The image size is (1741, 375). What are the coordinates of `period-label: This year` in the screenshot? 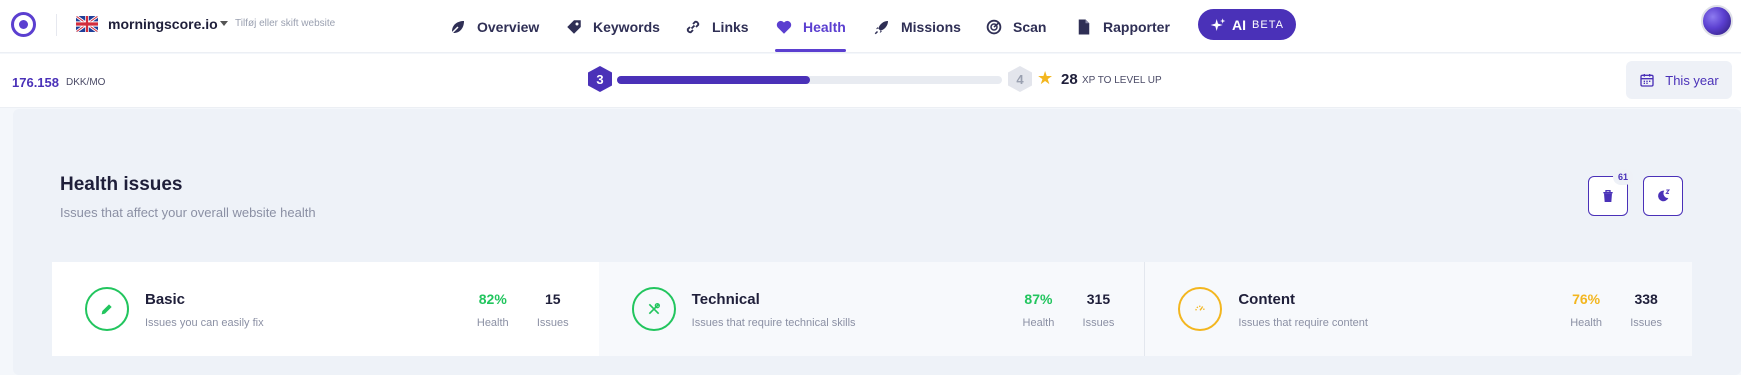 It's located at (1692, 80).